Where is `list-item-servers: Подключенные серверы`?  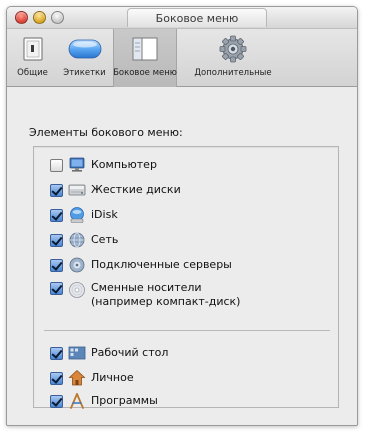
list-item-servers: Подключенные серверы is located at coordinates (141, 265).